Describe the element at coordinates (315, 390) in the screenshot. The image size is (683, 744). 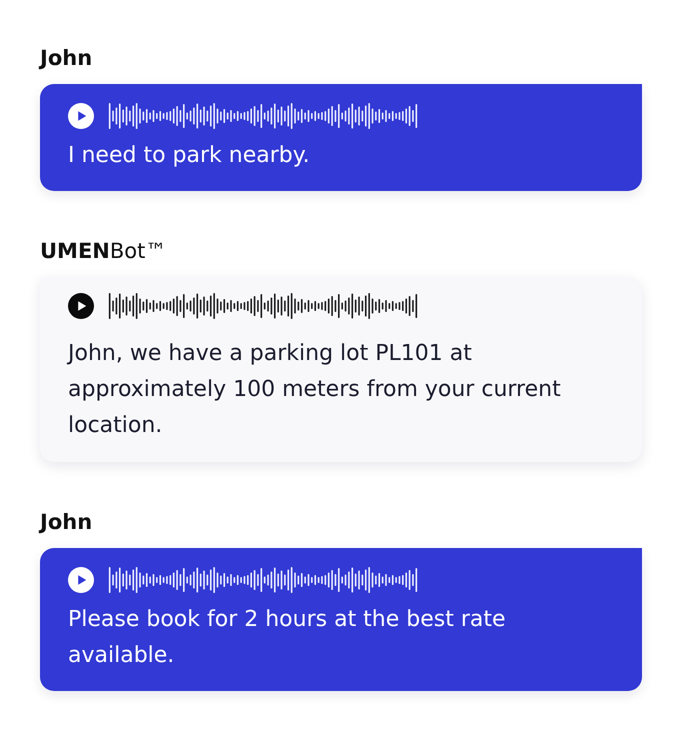
I see `message-text: John, we have a parking lot PL101 at approximately 100 meters from your current location.` at that location.